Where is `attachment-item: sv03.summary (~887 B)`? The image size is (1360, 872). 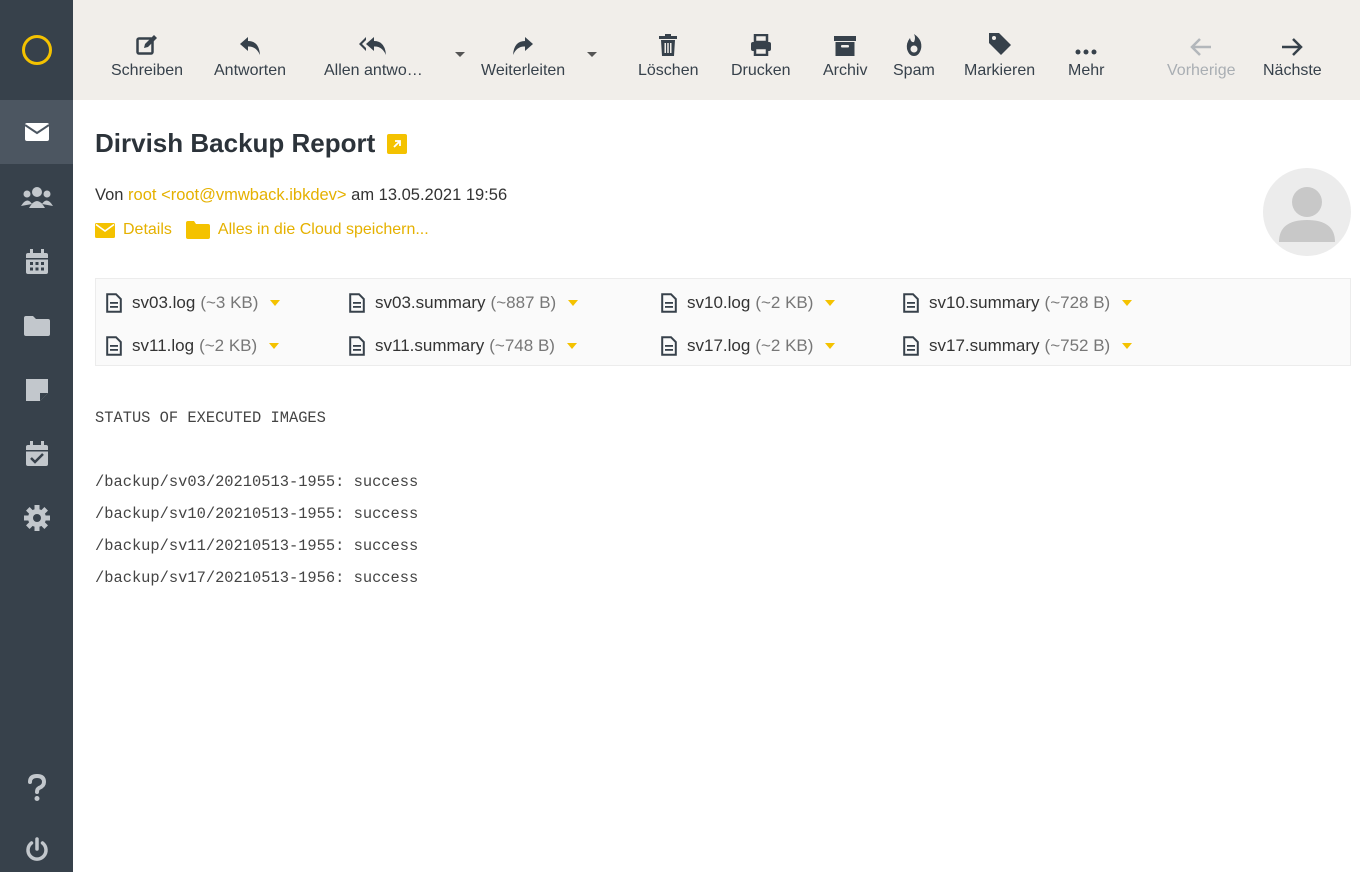 attachment-item: sv03.summary (~887 B) is located at coordinates (464, 303).